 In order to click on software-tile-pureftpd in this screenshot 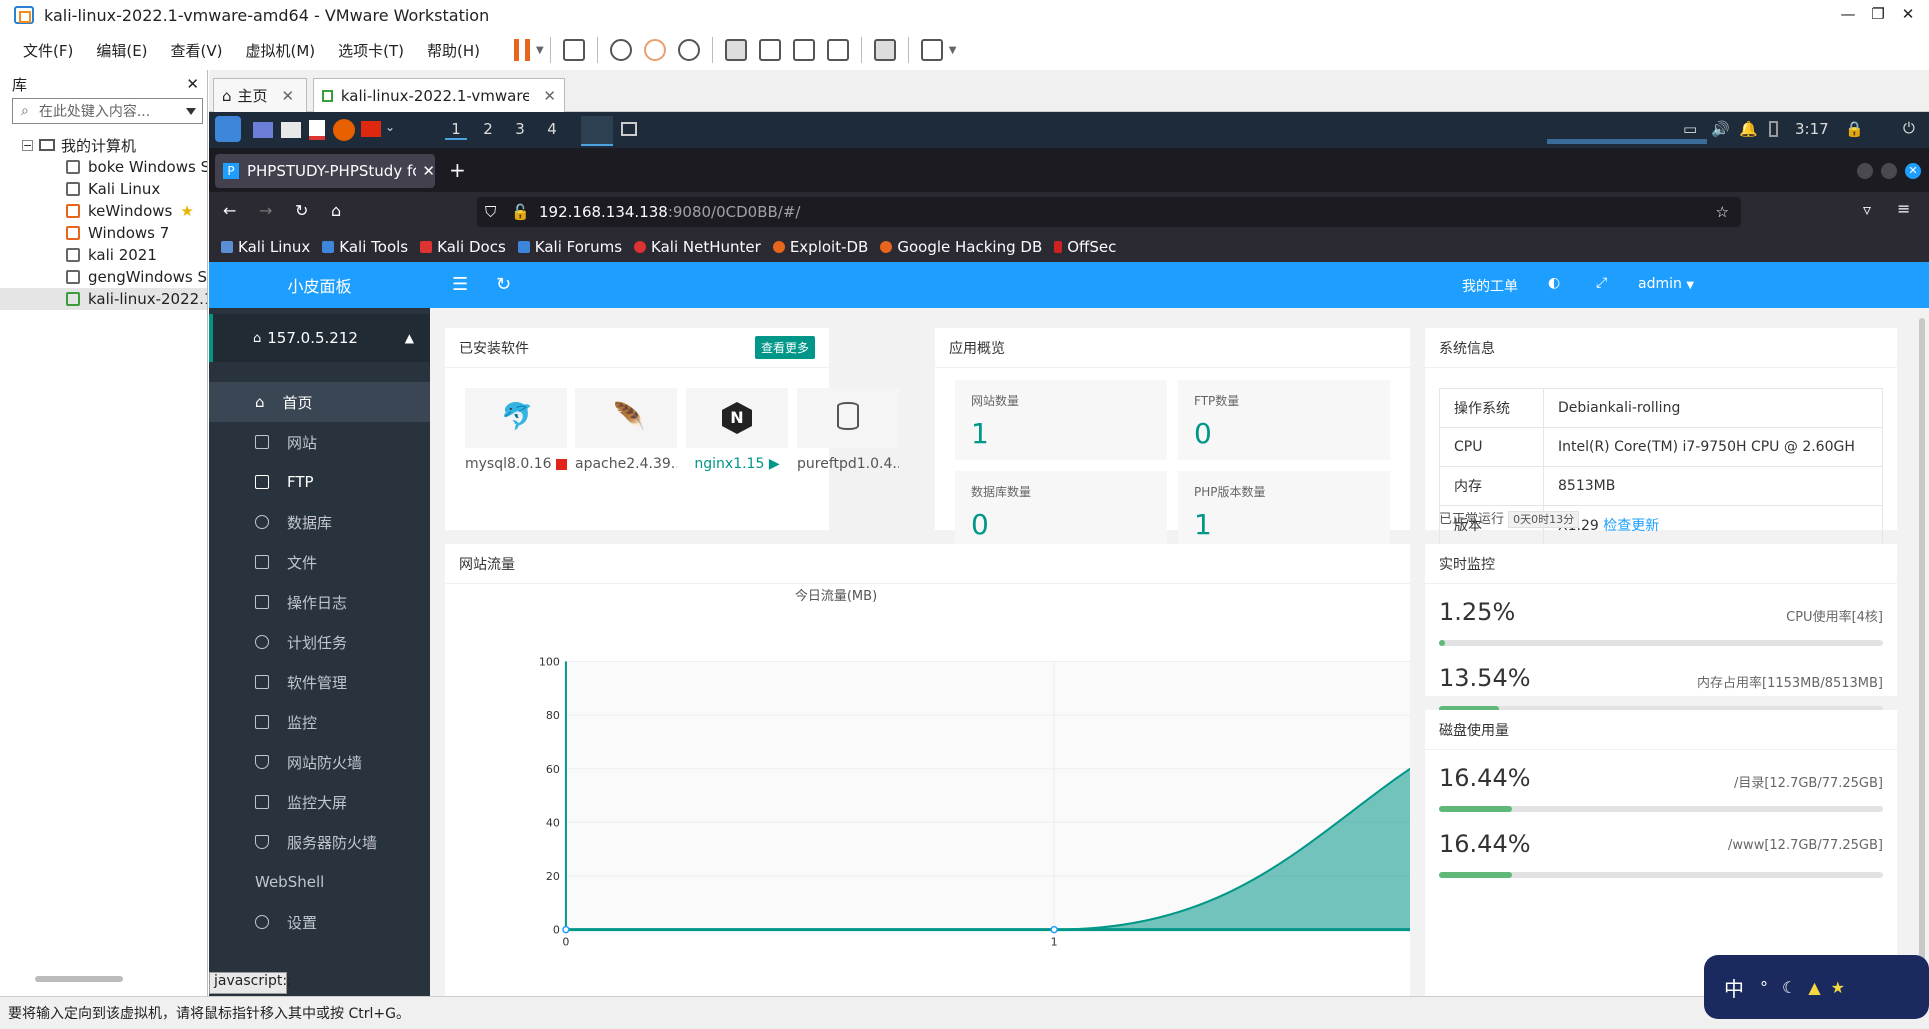, I will do `click(848, 418)`.